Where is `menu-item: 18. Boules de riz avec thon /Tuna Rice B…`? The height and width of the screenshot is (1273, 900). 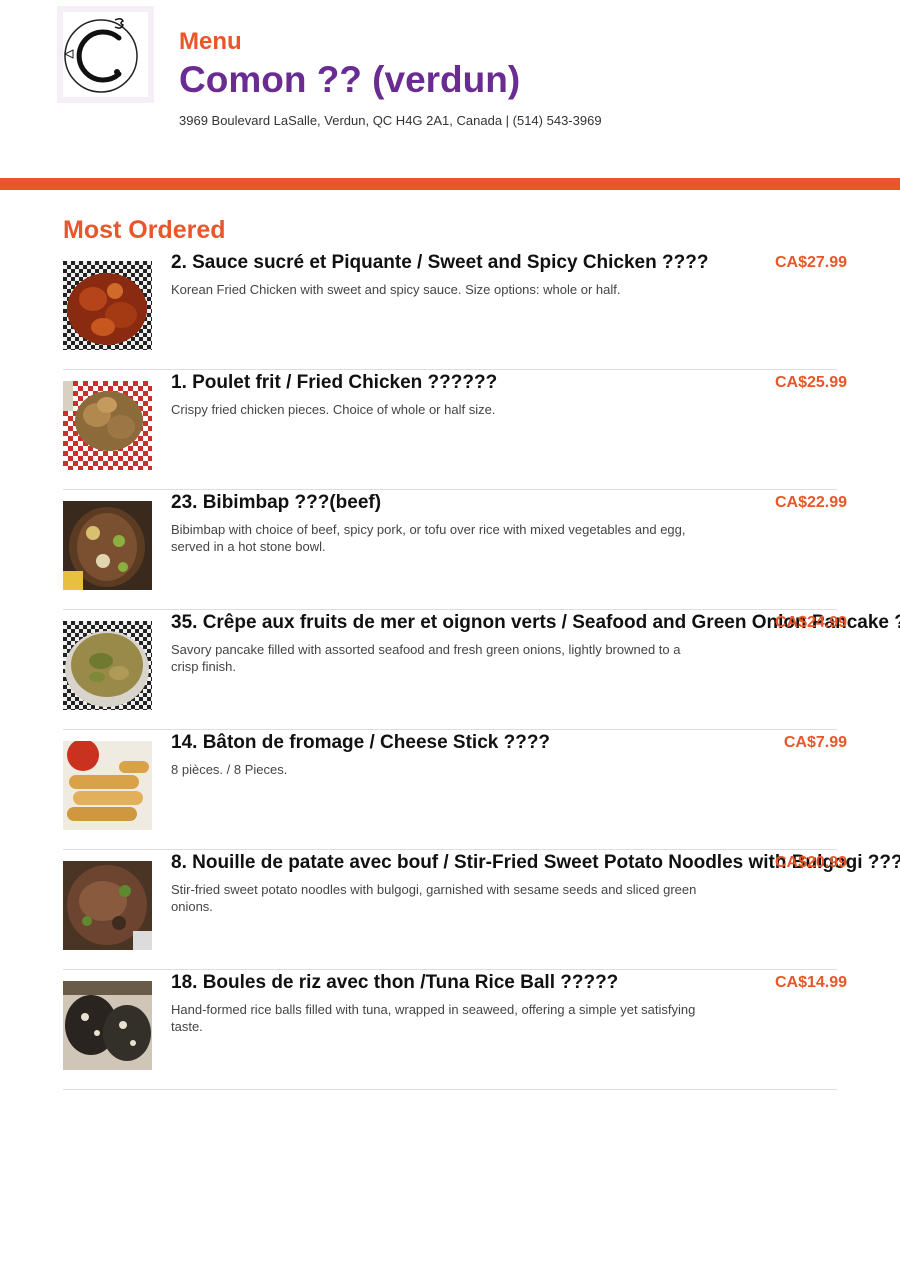 menu-item: 18. Boules de riz avec thon /Tuna Rice B… is located at coordinates (455, 1030).